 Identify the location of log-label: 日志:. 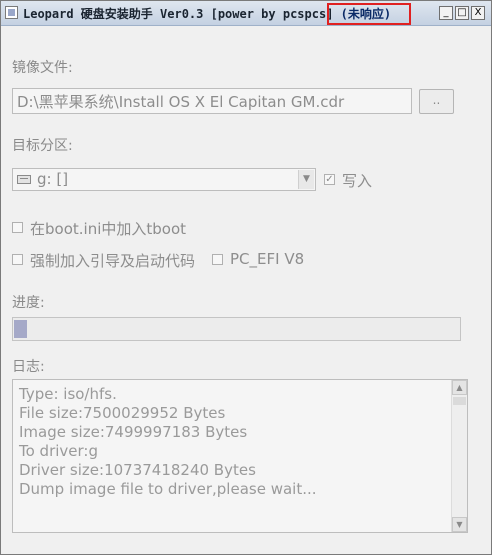
(28, 367).